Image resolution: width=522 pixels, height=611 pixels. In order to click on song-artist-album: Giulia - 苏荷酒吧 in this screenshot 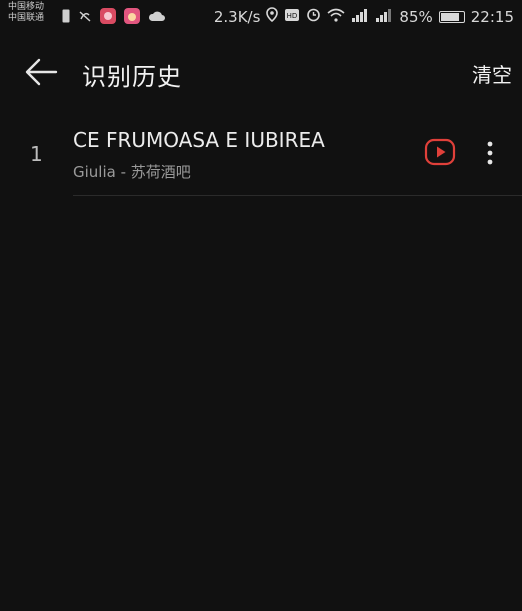, I will do `click(132, 172)`.